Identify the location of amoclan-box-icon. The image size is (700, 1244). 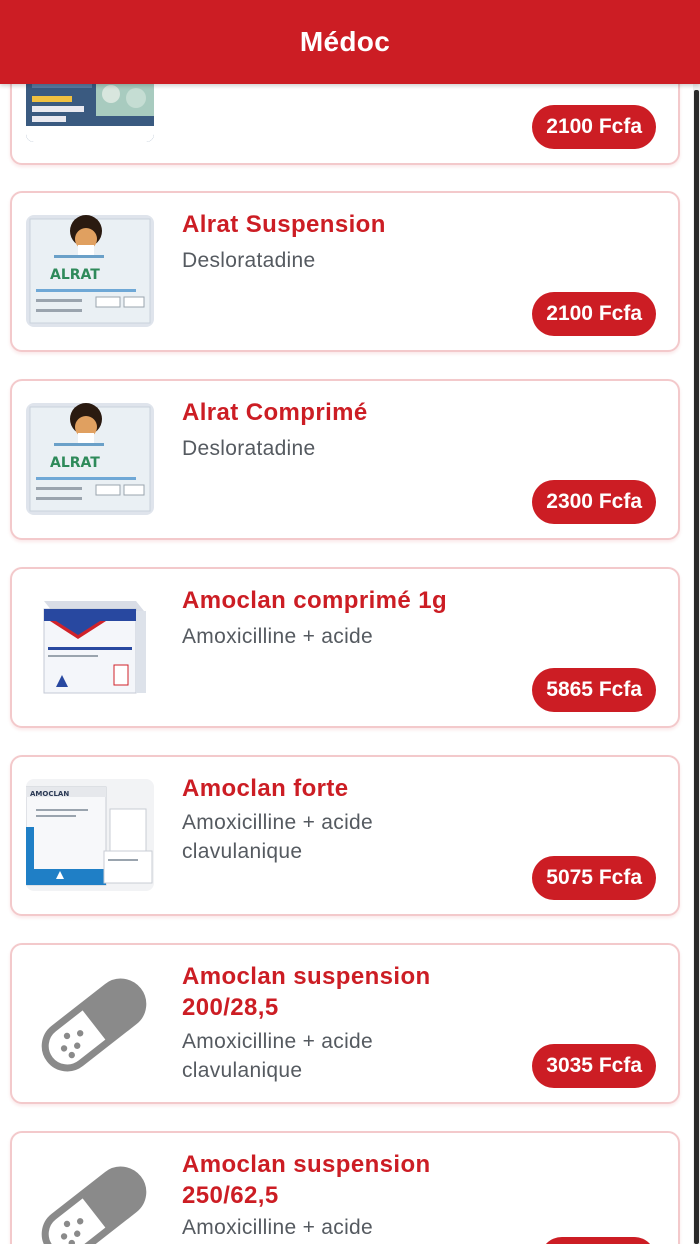
(90, 647).